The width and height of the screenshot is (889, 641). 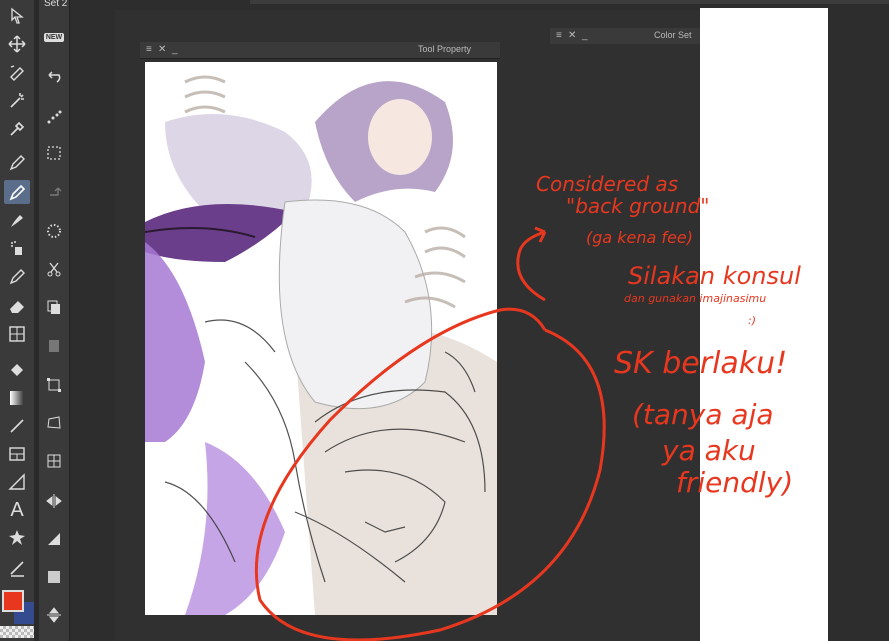 I want to click on line-icon, so click(x=17, y=426).